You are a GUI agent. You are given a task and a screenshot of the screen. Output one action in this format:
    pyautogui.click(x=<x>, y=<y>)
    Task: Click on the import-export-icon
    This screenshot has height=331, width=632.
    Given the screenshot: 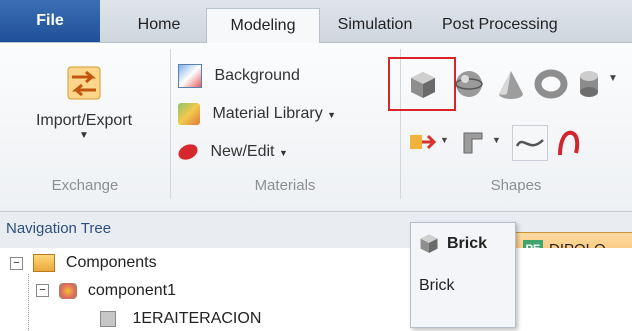 What is the action you would take?
    pyautogui.click(x=84, y=83)
    